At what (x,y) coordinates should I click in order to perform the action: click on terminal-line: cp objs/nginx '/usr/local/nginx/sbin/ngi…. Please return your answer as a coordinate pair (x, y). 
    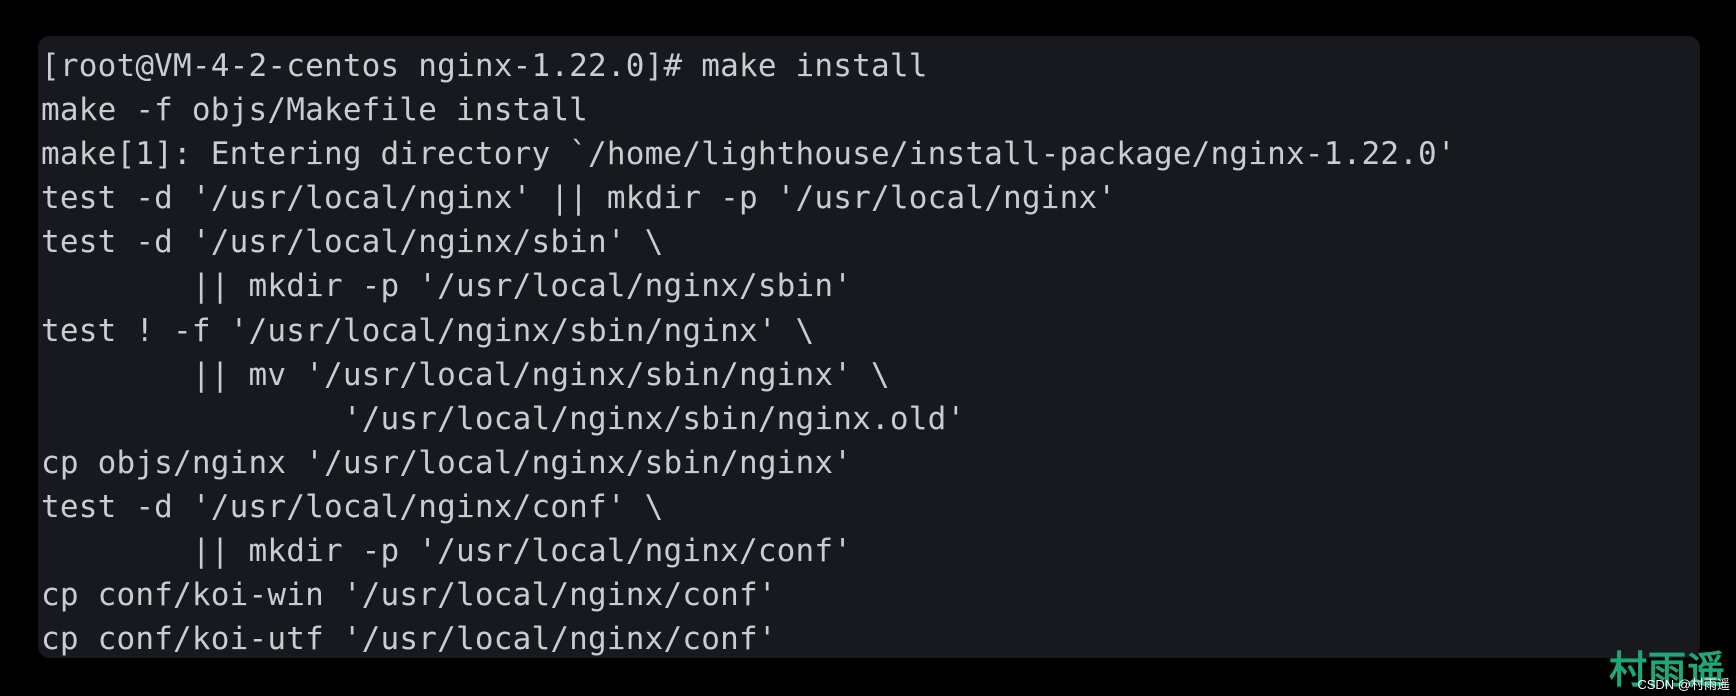
    Looking at the image, I should click on (447, 462).